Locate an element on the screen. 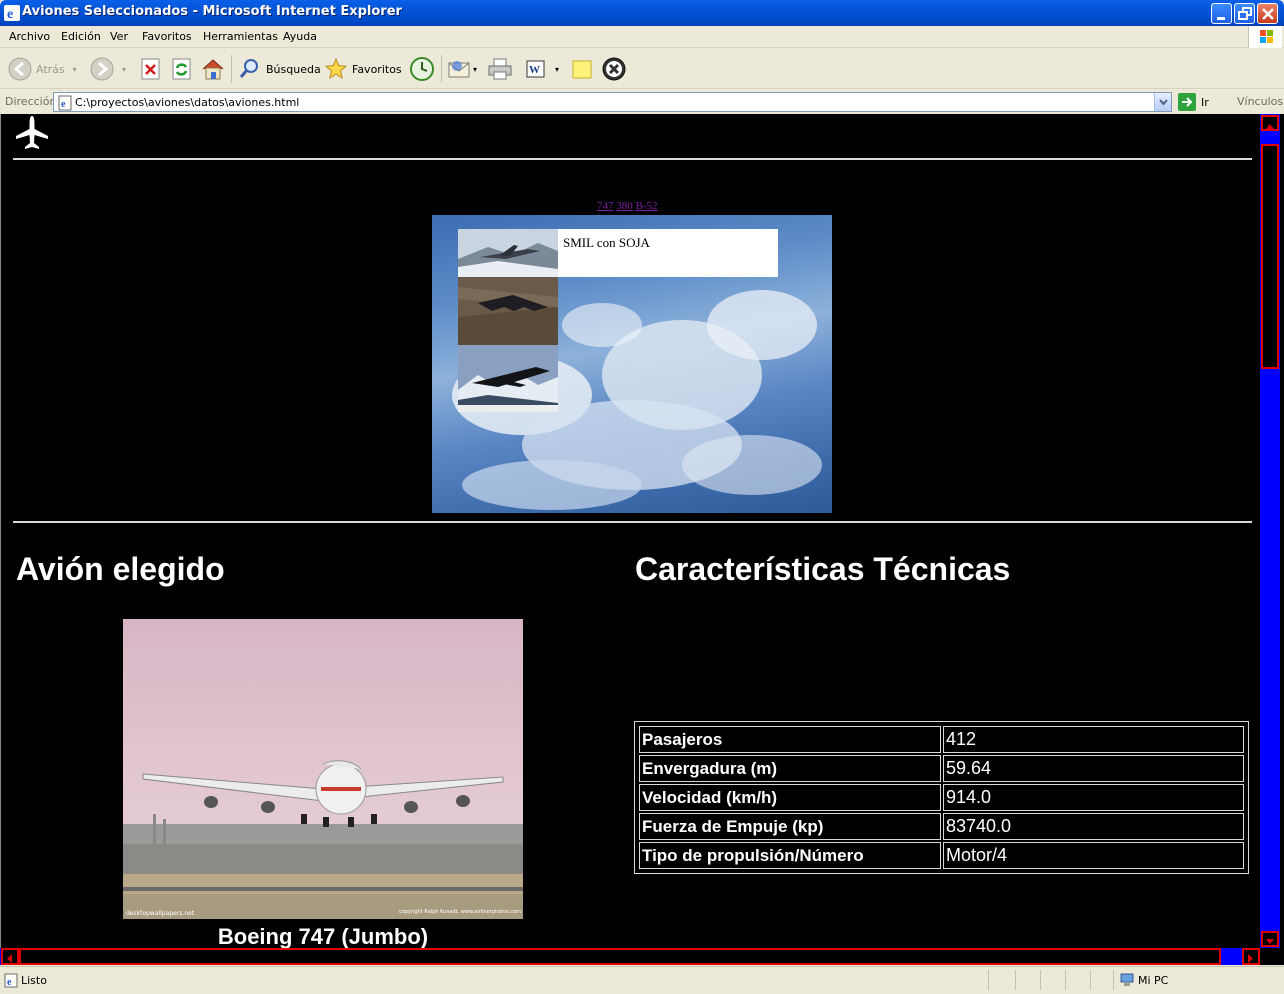 This screenshot has height=994, width=1284. go-label: Ir is located at coordinates (1205, 102).